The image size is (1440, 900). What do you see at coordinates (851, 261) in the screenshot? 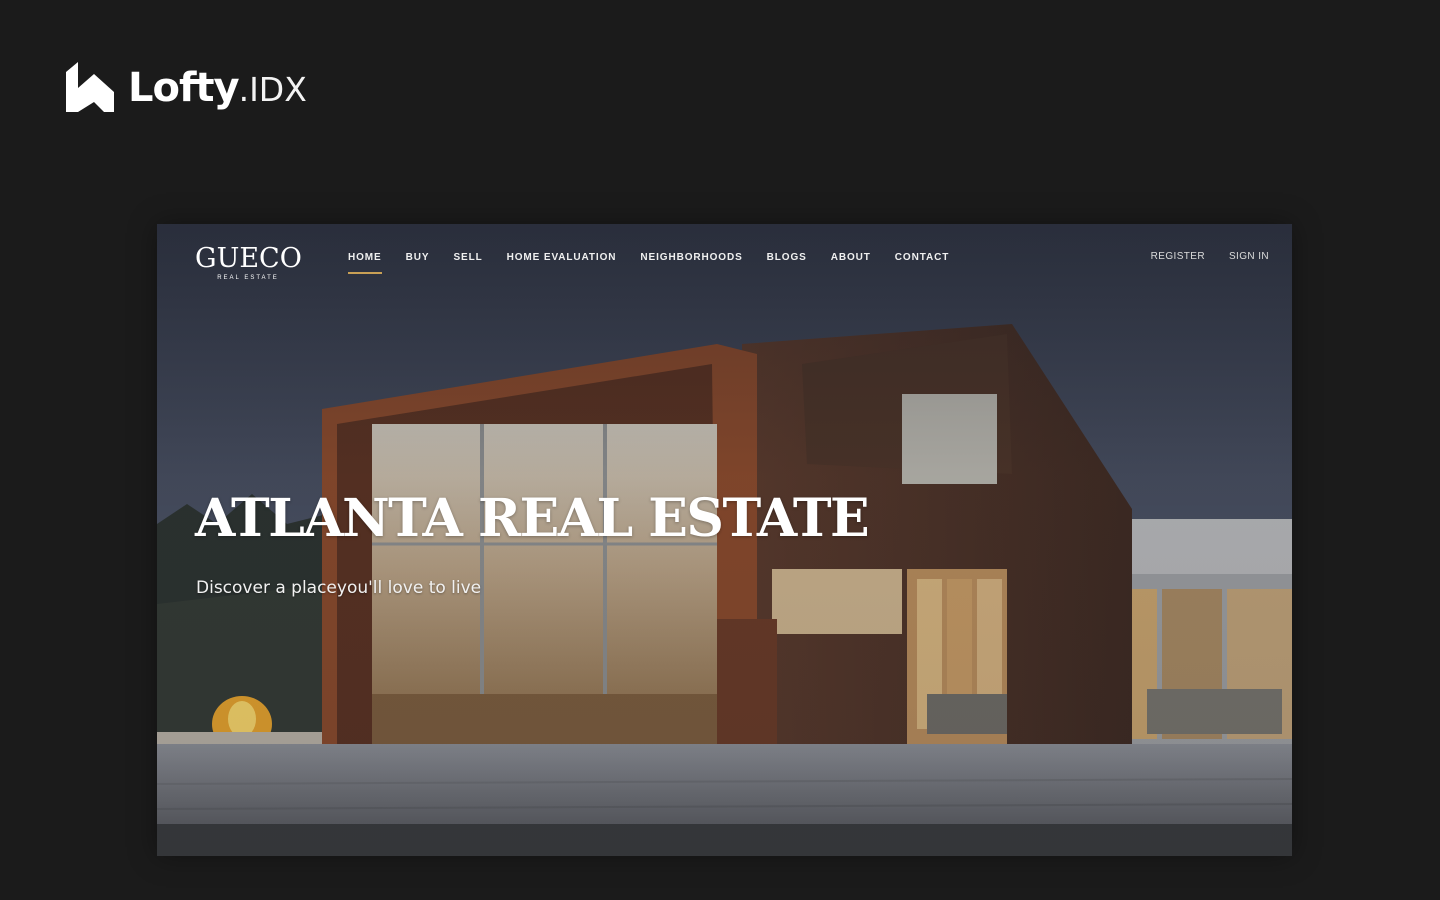
I see `nav-about: ABOUT` at bounding box center [851, 261].